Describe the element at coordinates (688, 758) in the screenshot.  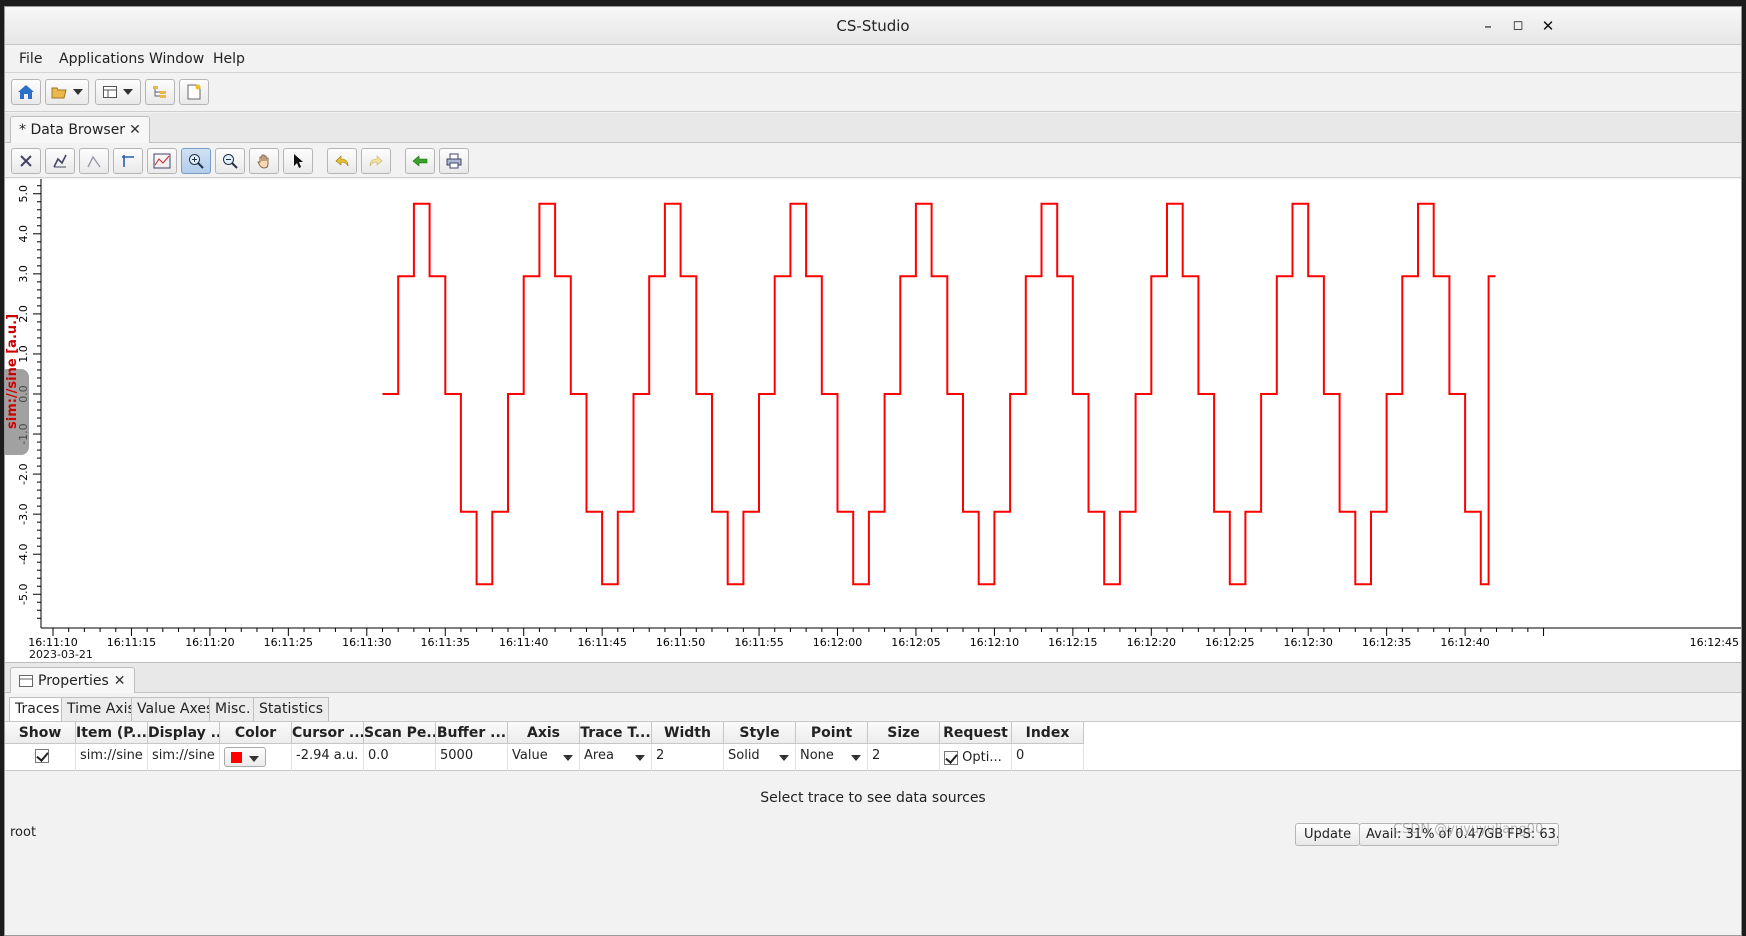
I see `cell-width: 2` at that location.